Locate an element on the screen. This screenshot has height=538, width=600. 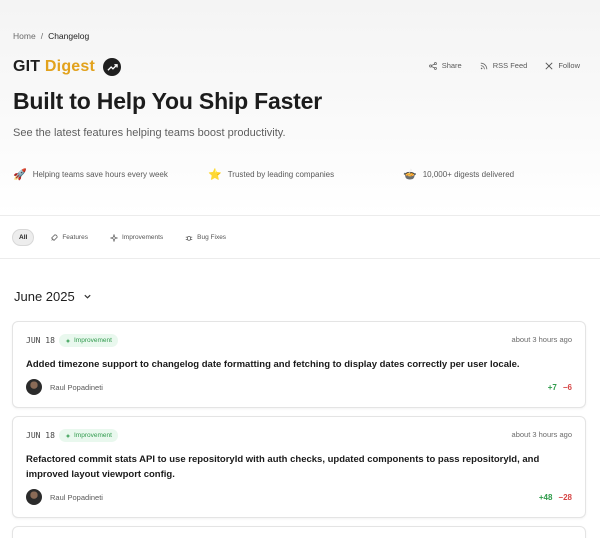
brand-logo: GIT Digest is located at coordinates (67, 67).